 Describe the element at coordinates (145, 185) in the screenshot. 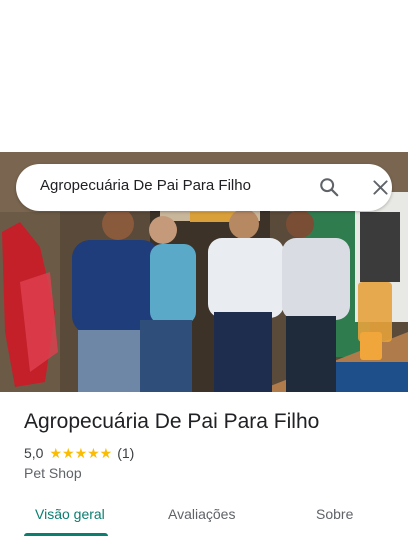

I see `search-input: Agropecuária De Pai Para Filho` at that location.